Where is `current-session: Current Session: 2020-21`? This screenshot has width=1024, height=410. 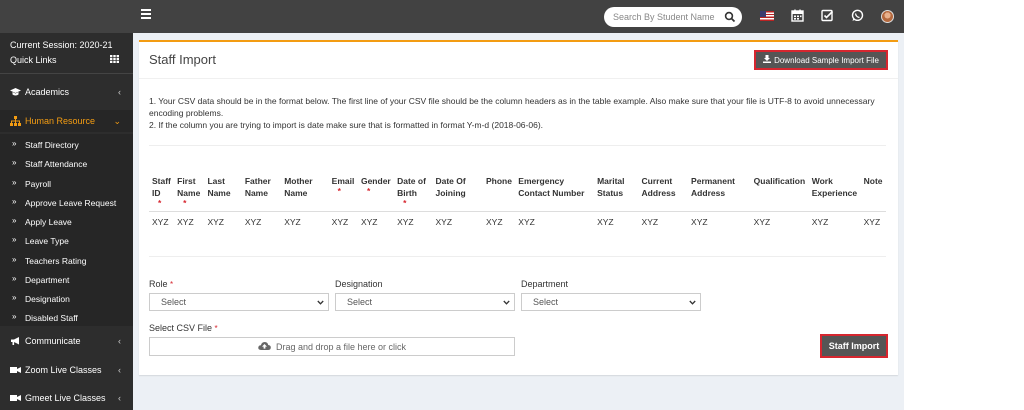
current-session: Current Session: 2020-21 is located at coordinates (61, 45).